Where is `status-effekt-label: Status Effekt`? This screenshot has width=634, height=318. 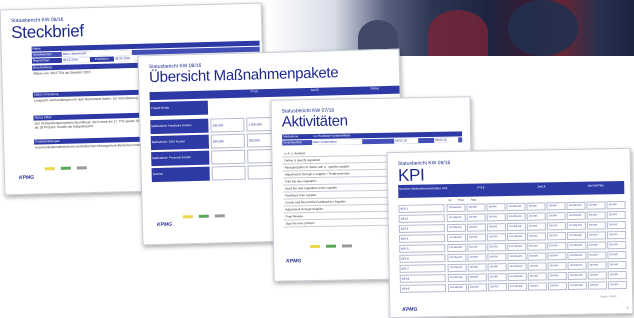 status-effekt-label: Status Effekt is located at coordinates (43, 117).